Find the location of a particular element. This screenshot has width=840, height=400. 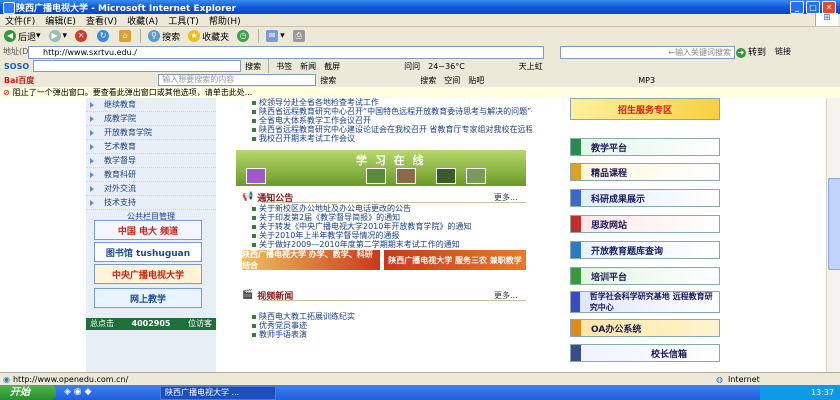

megaphone-icon: 📢 is located at coordinates (248, 197).